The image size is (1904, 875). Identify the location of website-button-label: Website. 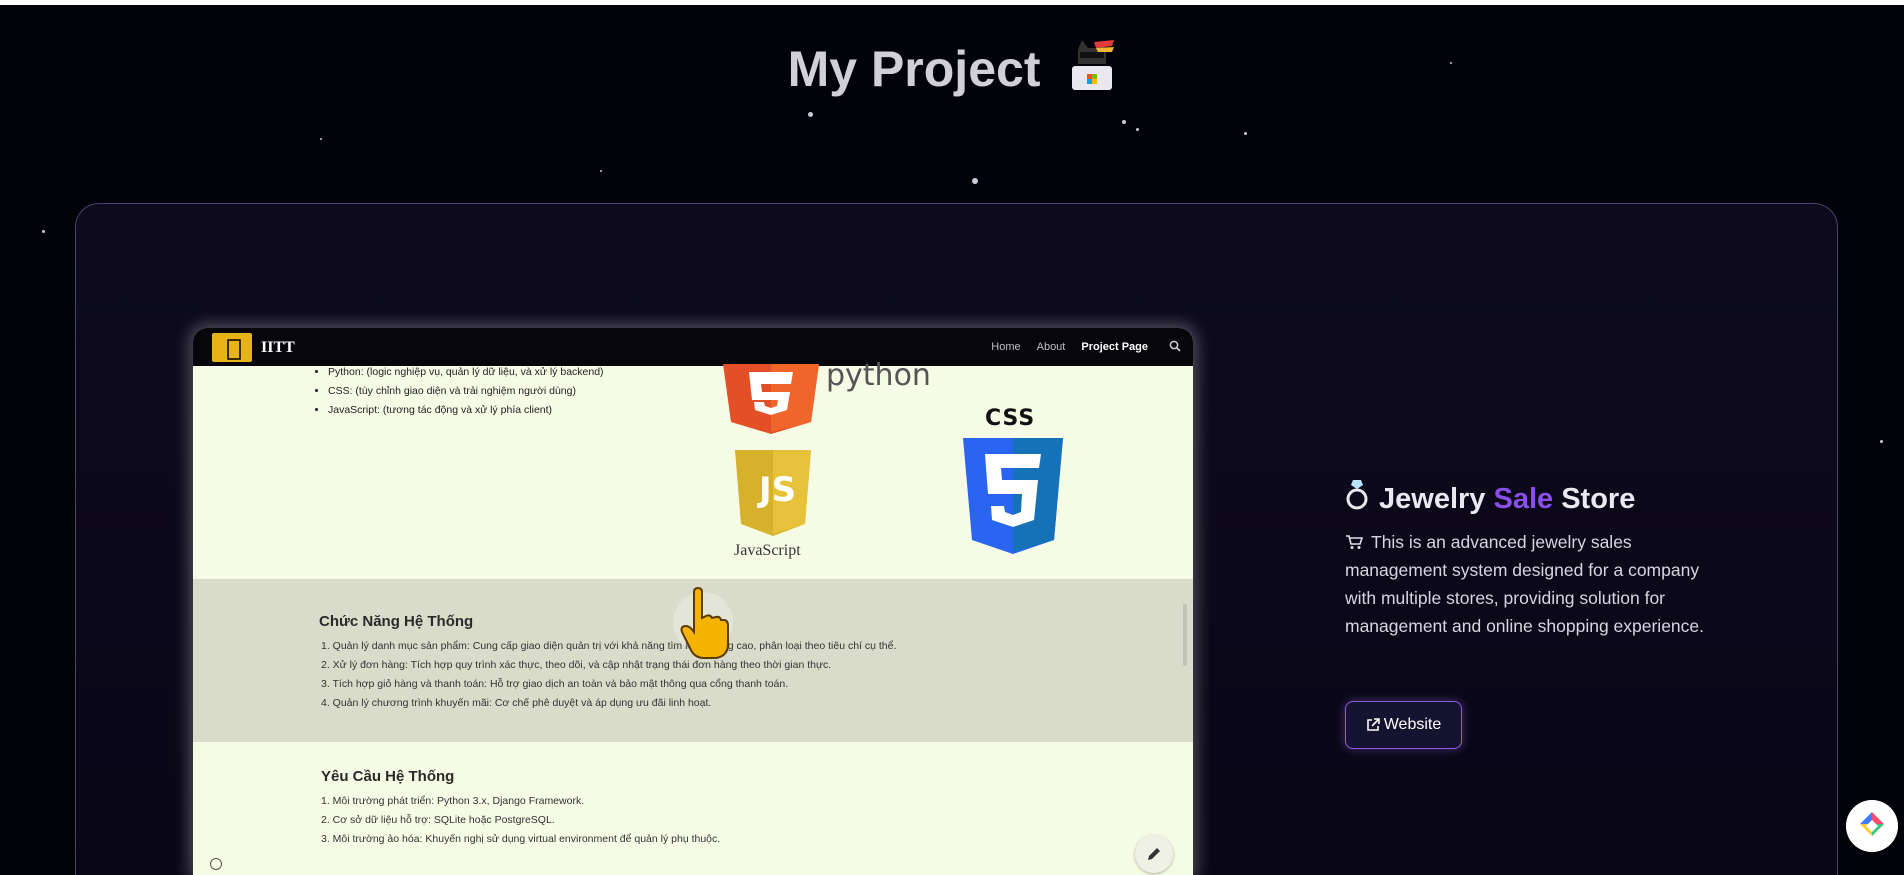
(1412, 724).